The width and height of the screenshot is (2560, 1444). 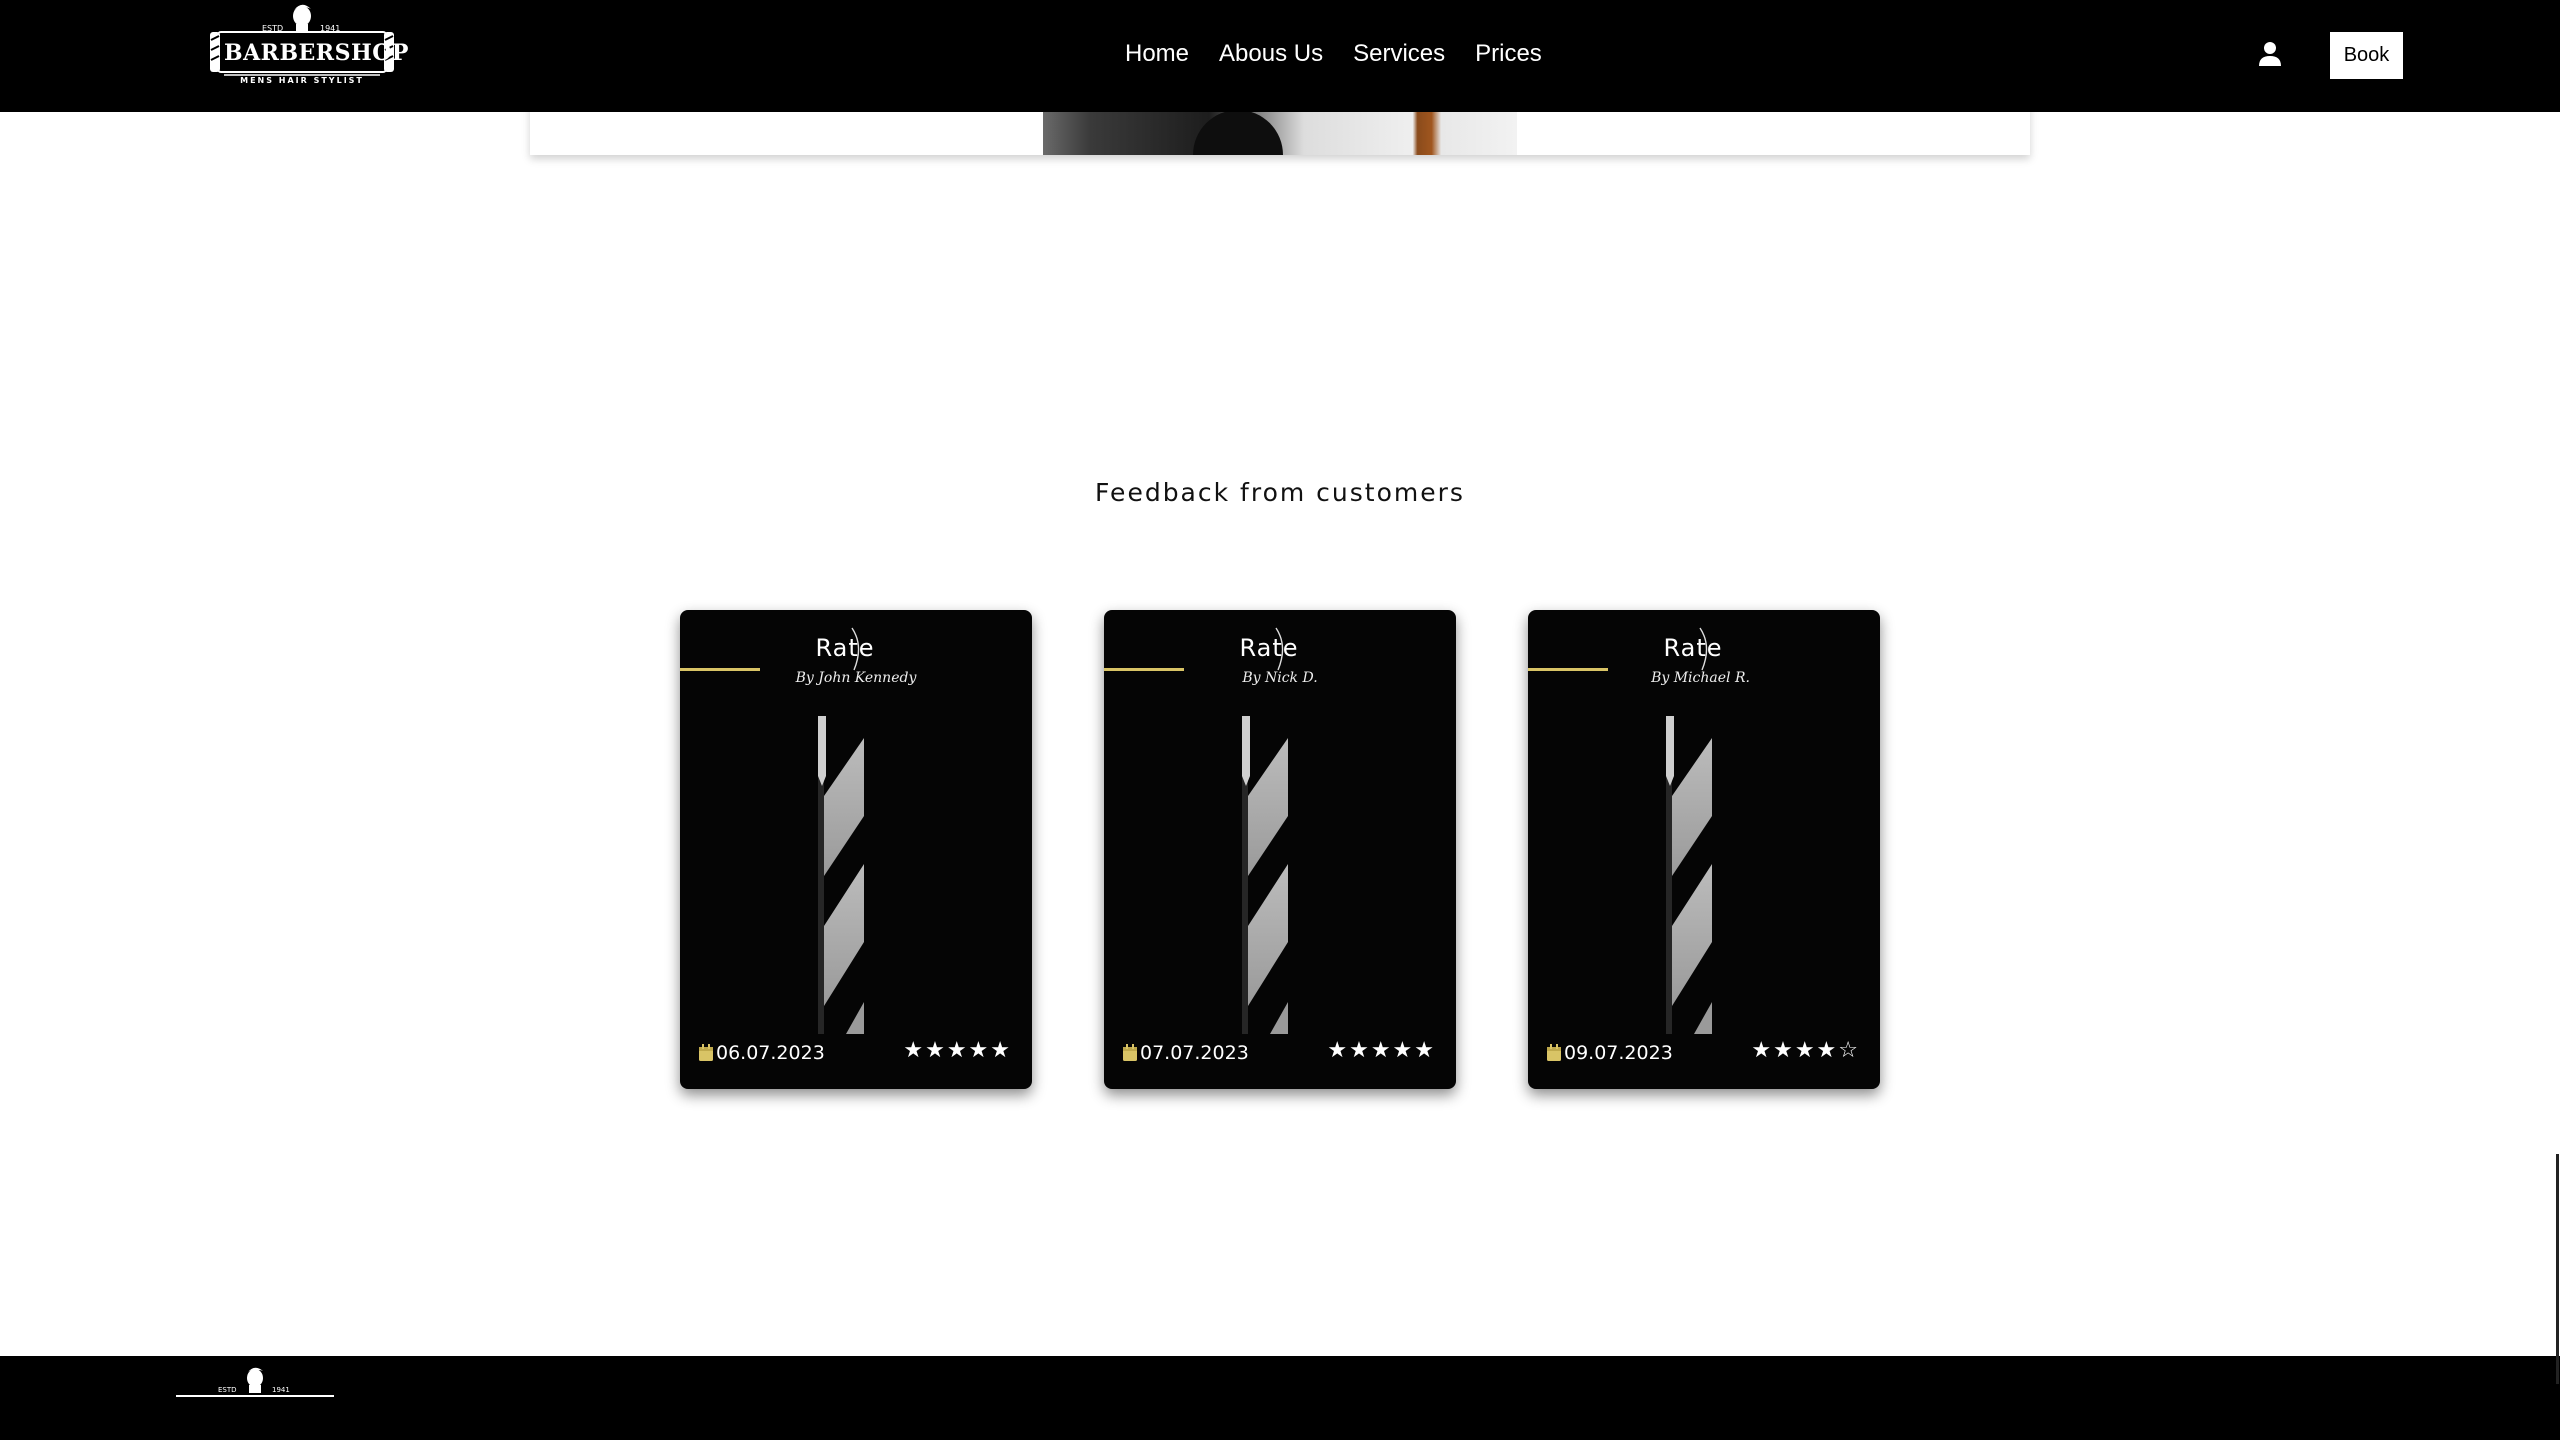 I want to click on user-icon, so click(x=2270, y=54).